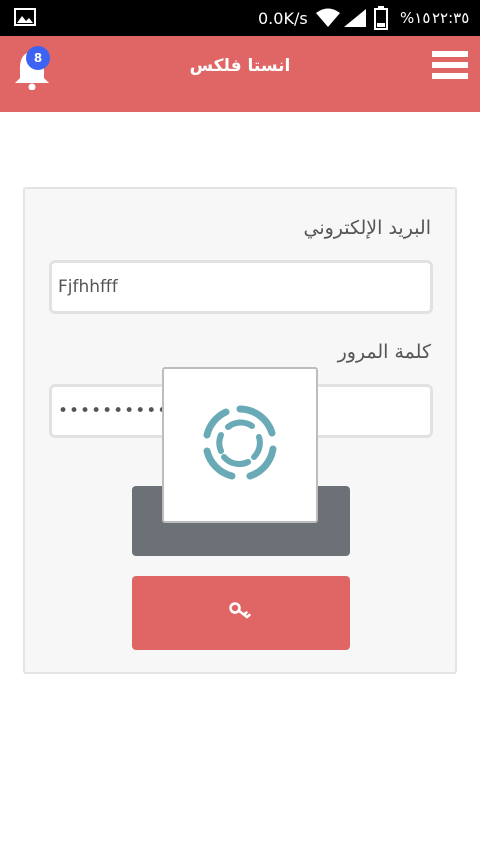  Describe the element at coordinates (451, 18) in the screenshot. I see `clock: ٢٢:٣٥` at that location.